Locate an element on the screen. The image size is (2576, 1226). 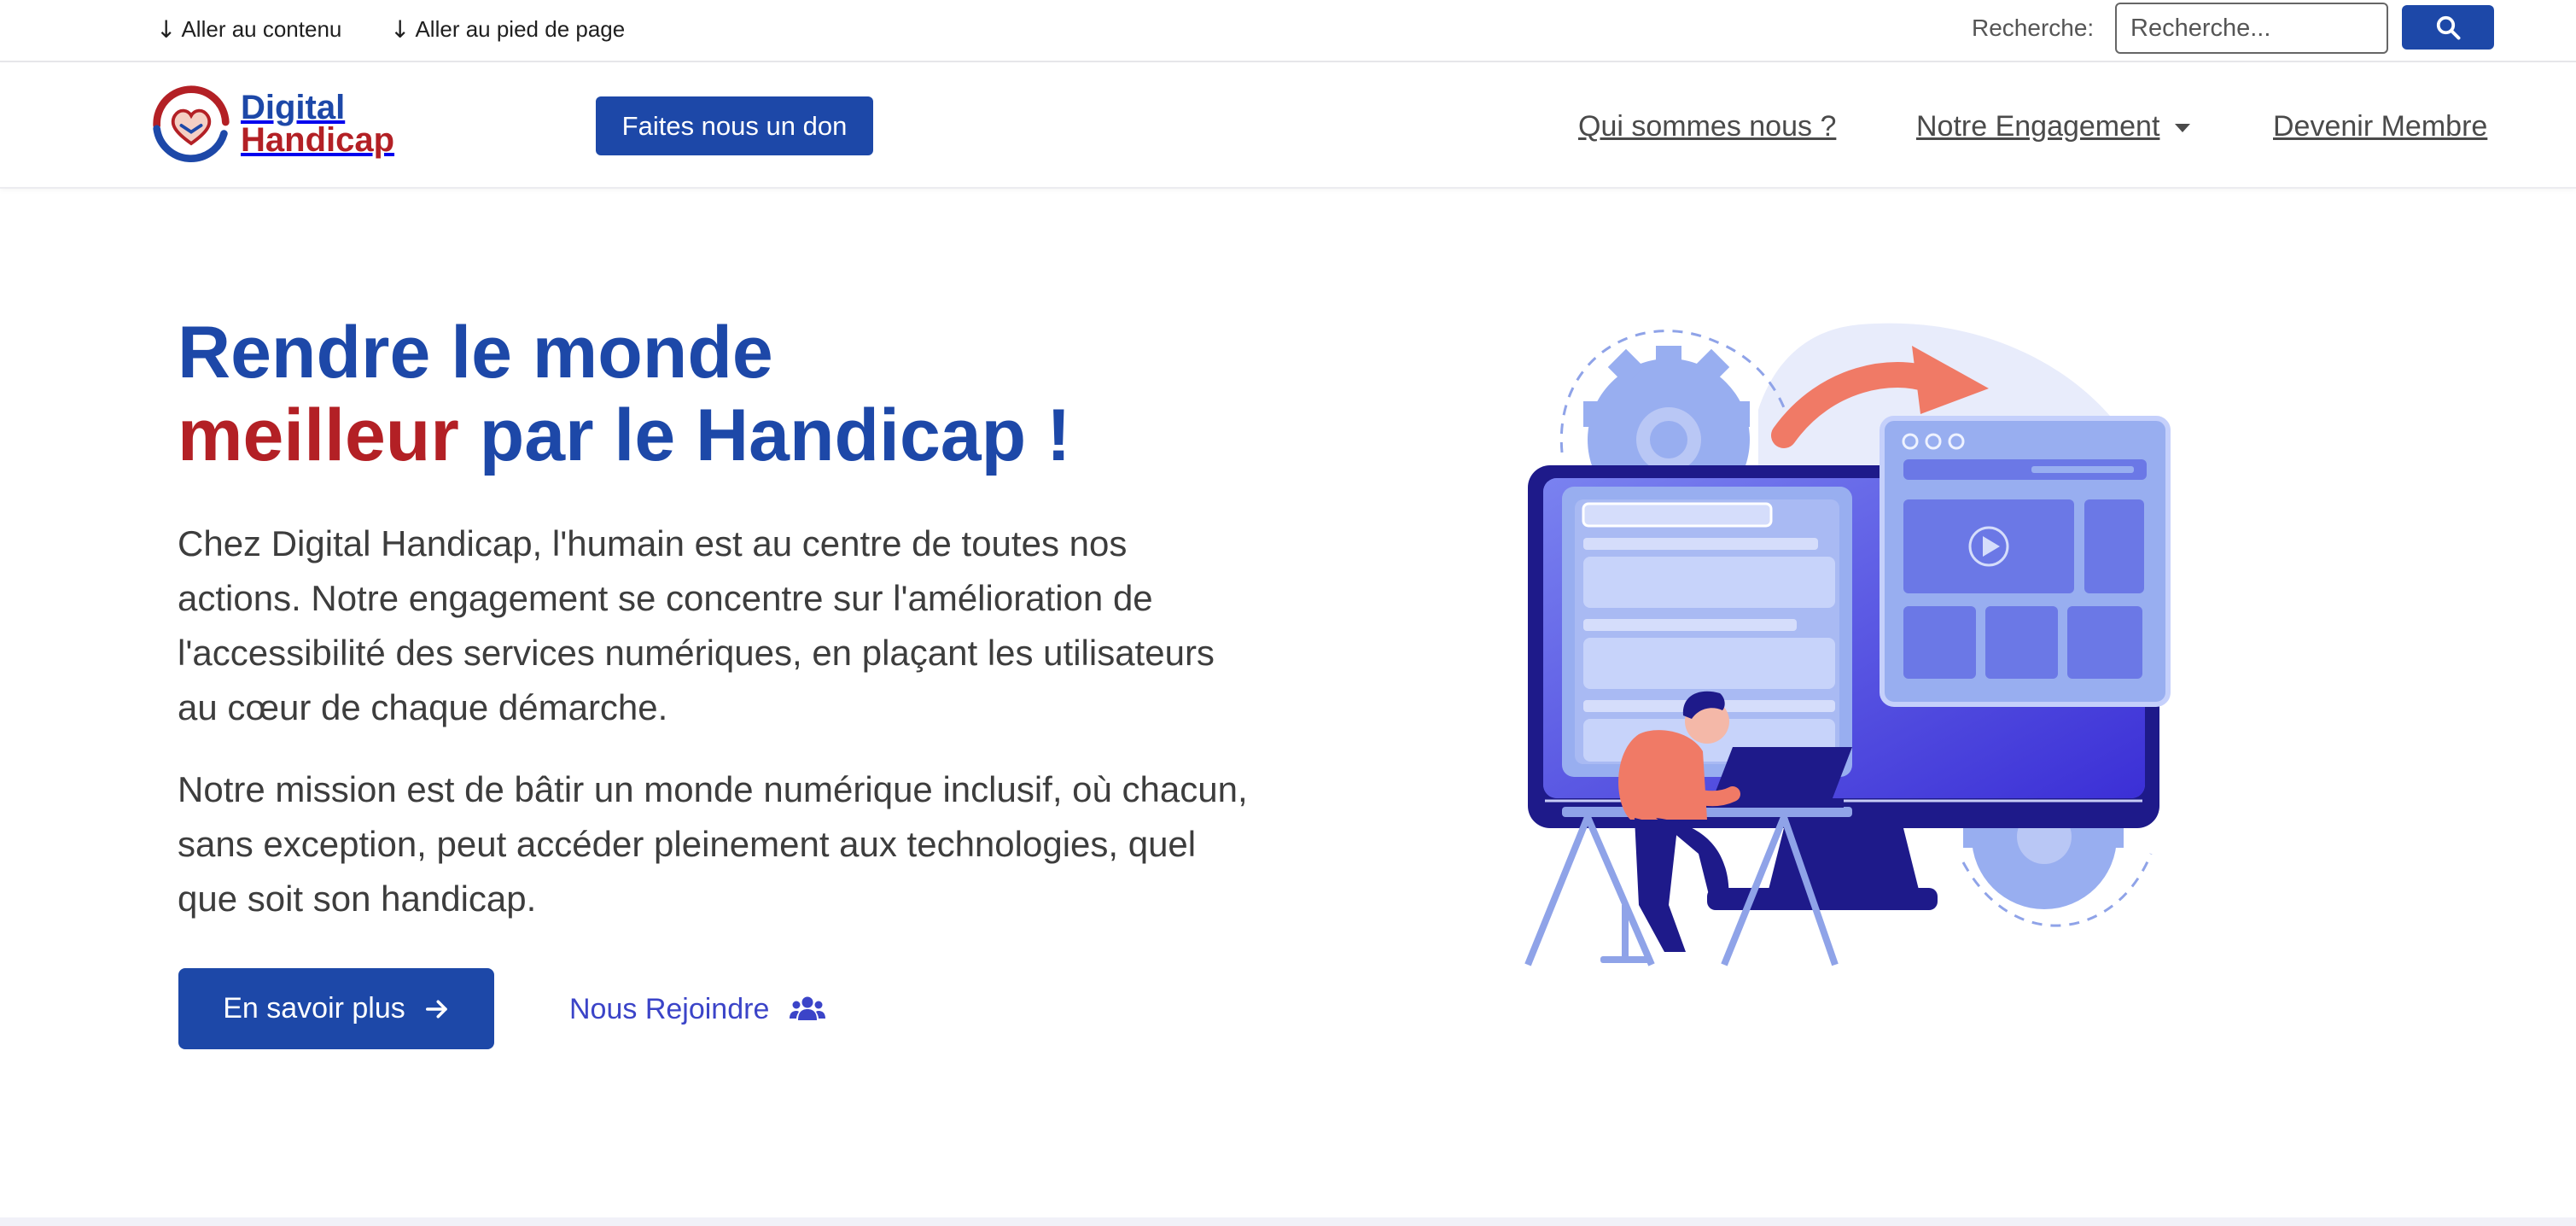
logo-wordmark: Digital Handicap is located at coordinates (318, 124).